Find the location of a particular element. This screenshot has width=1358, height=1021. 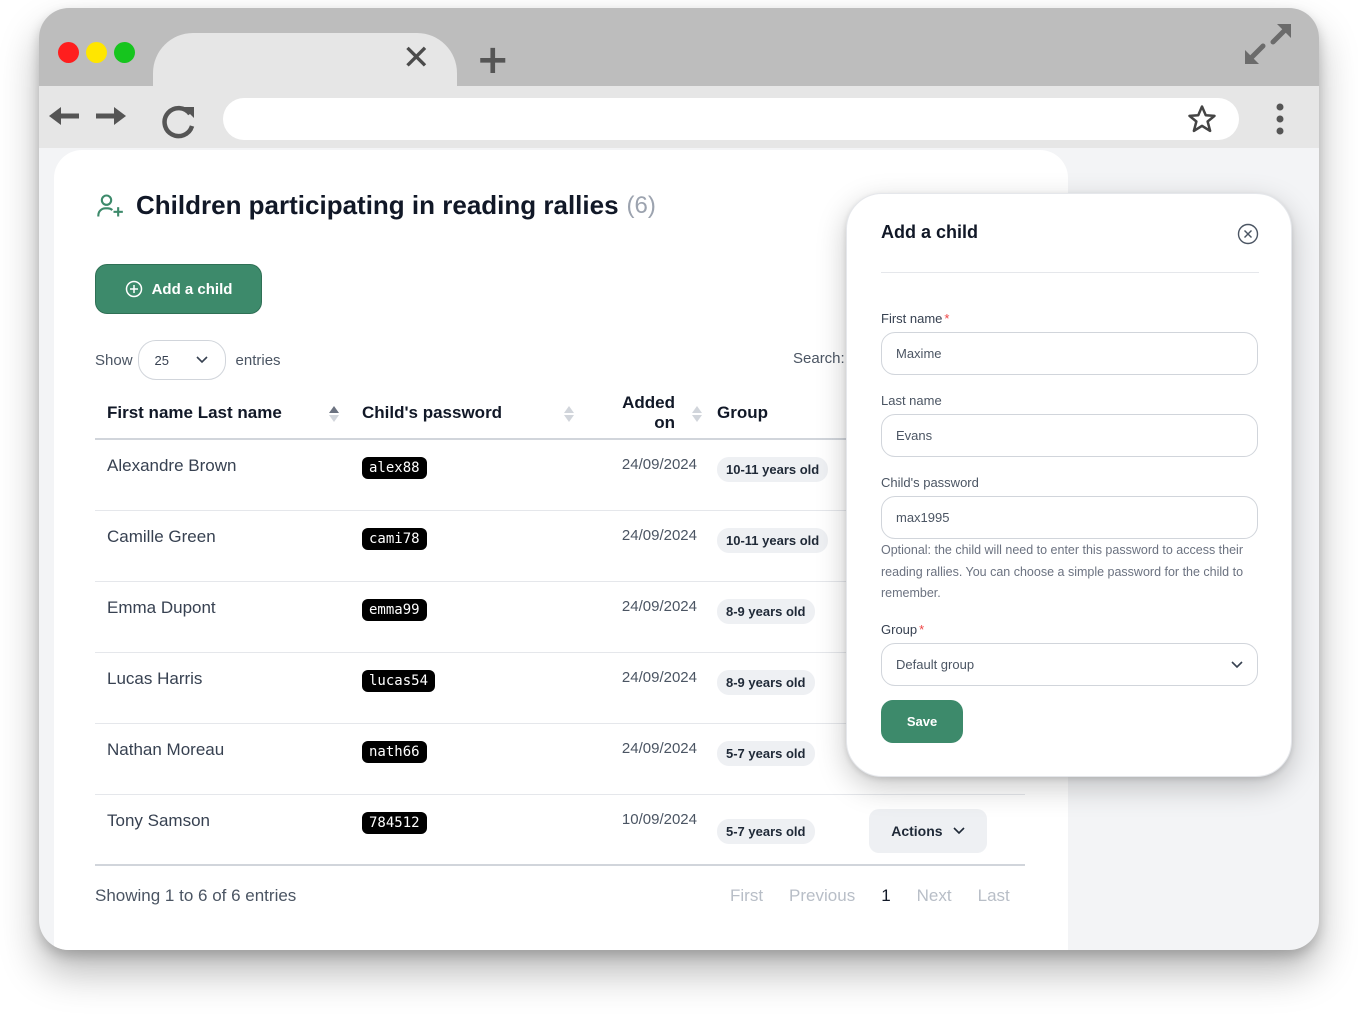

child-password: nath66 is located at coordinates (394, 751).